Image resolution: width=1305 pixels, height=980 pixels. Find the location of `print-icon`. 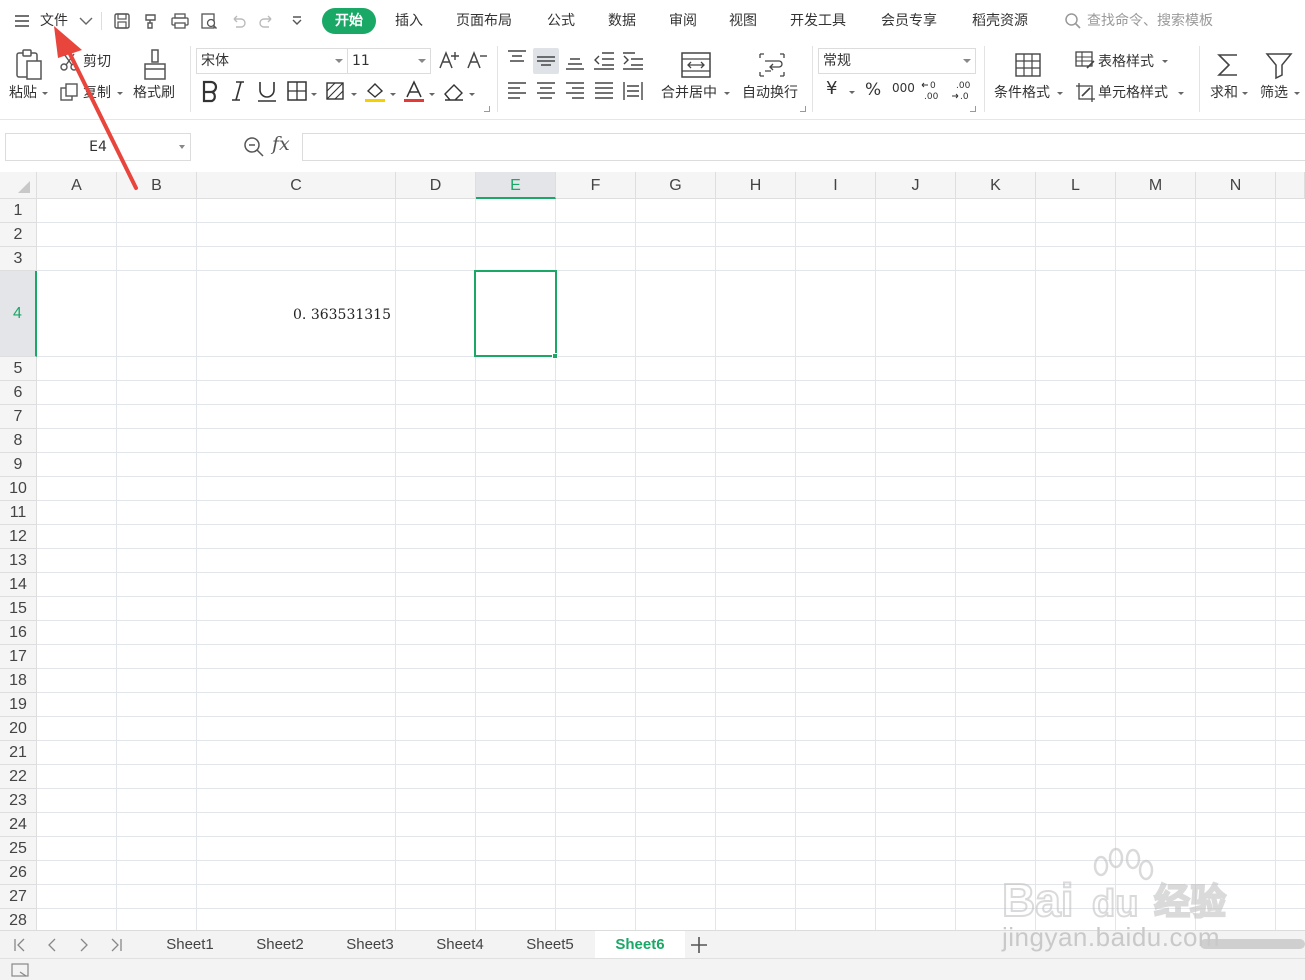

print-icon is located at coordinates (180, 21).